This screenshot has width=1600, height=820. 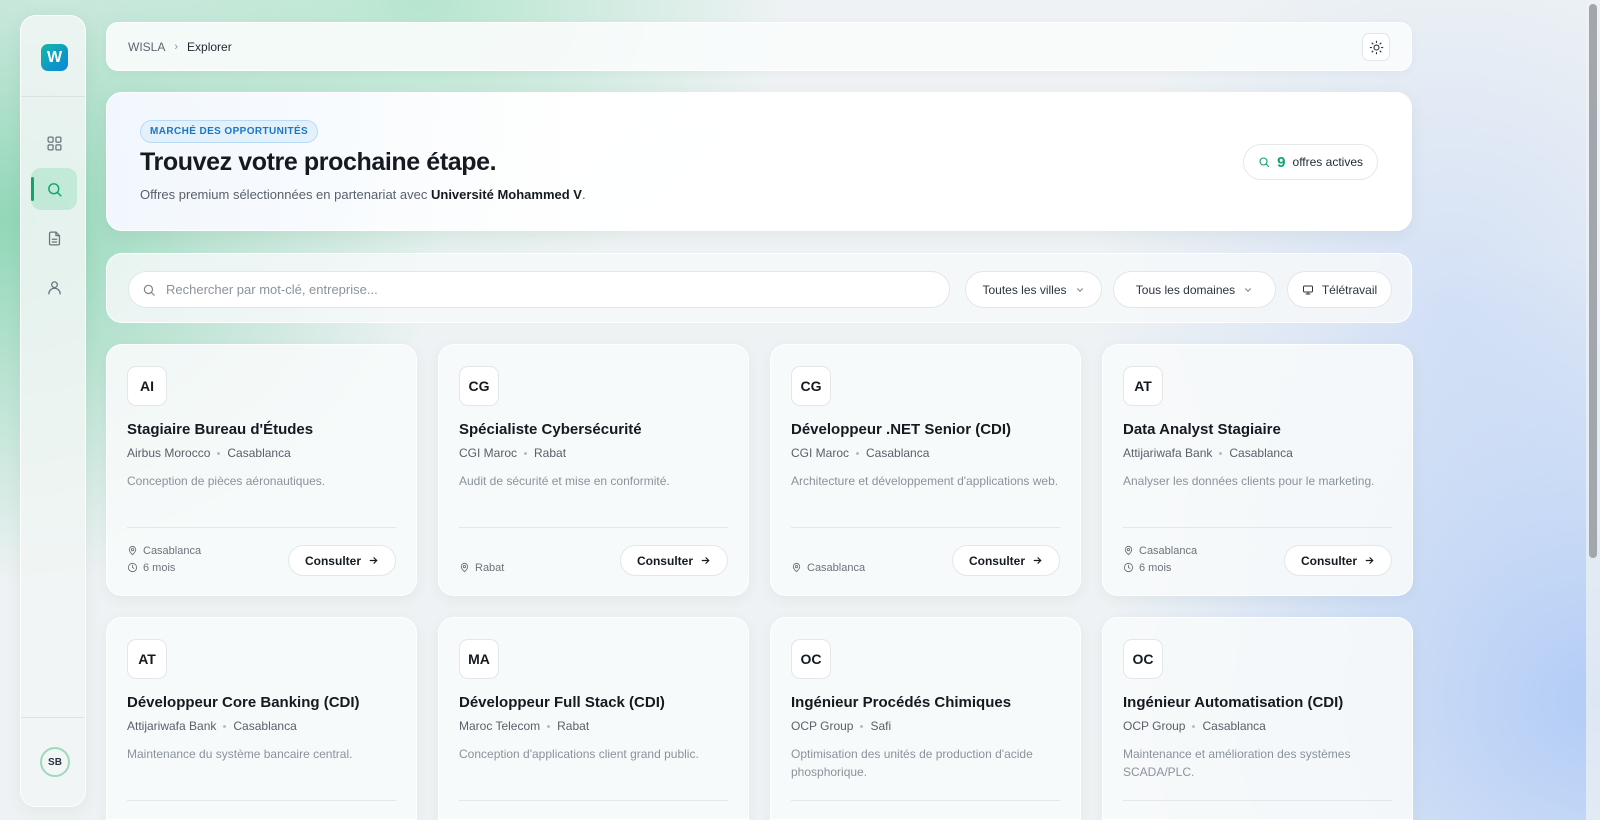 What do you see at coordinates (1202, 429) in the screenshot?
I see `offer-title: Data Analyst Stagiaire` at bounding box center [1202, 429].